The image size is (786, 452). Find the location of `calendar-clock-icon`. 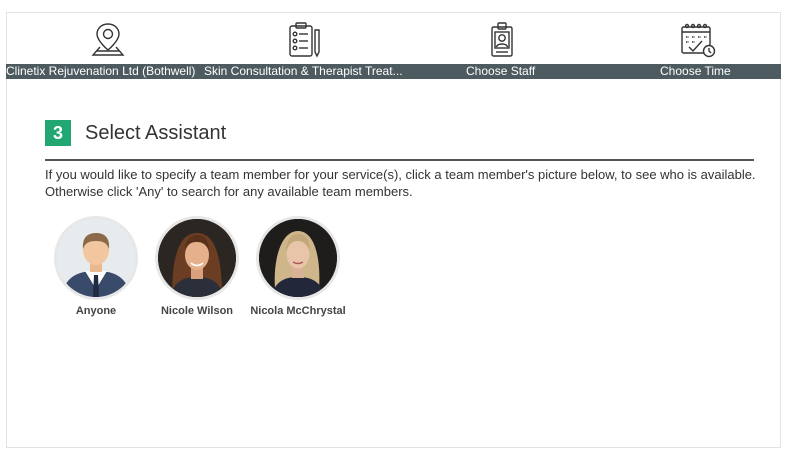

calendar-clock-icon is located at coordinates (698, 40).